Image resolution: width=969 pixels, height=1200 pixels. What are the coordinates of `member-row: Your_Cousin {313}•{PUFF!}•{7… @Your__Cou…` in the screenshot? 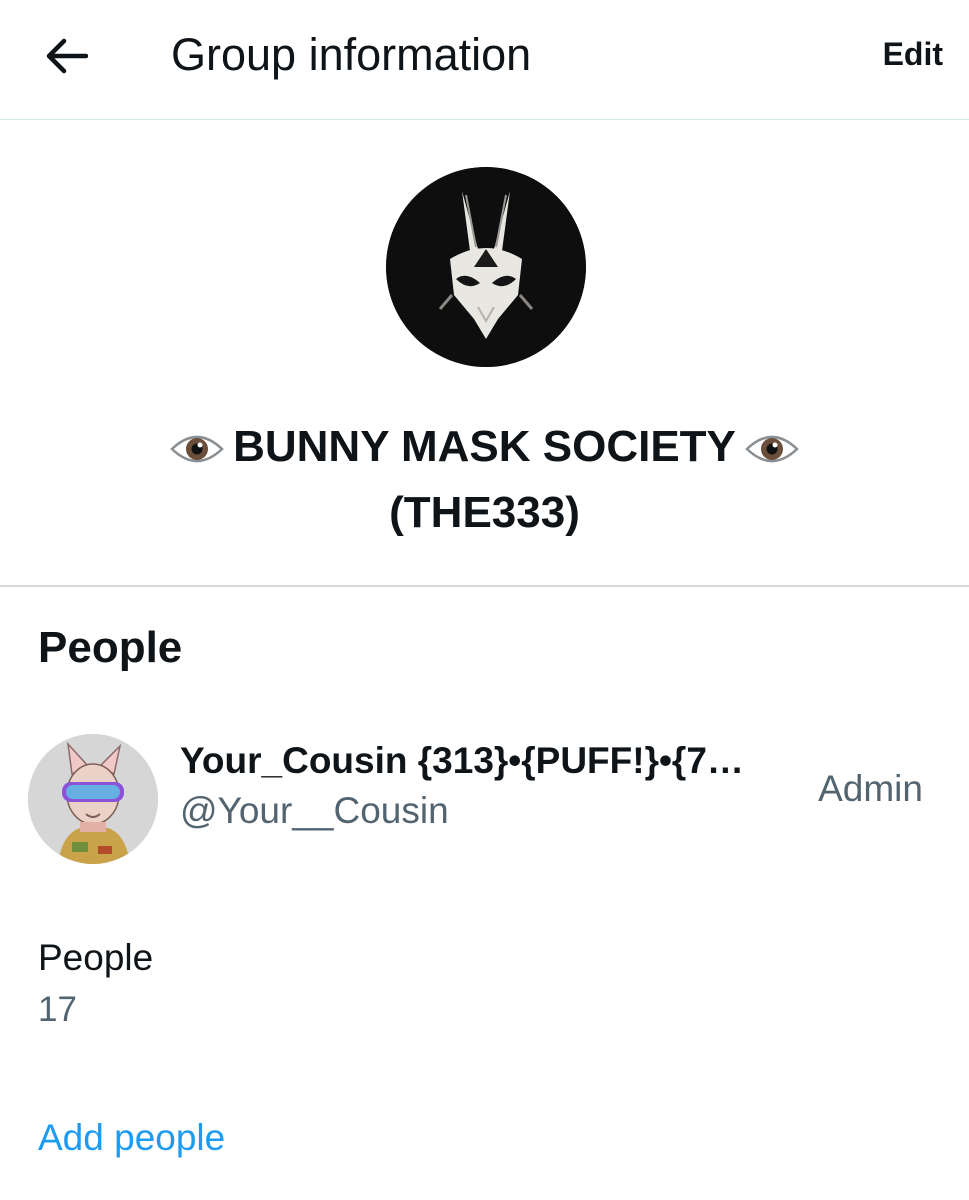 It's located at (484, 797).